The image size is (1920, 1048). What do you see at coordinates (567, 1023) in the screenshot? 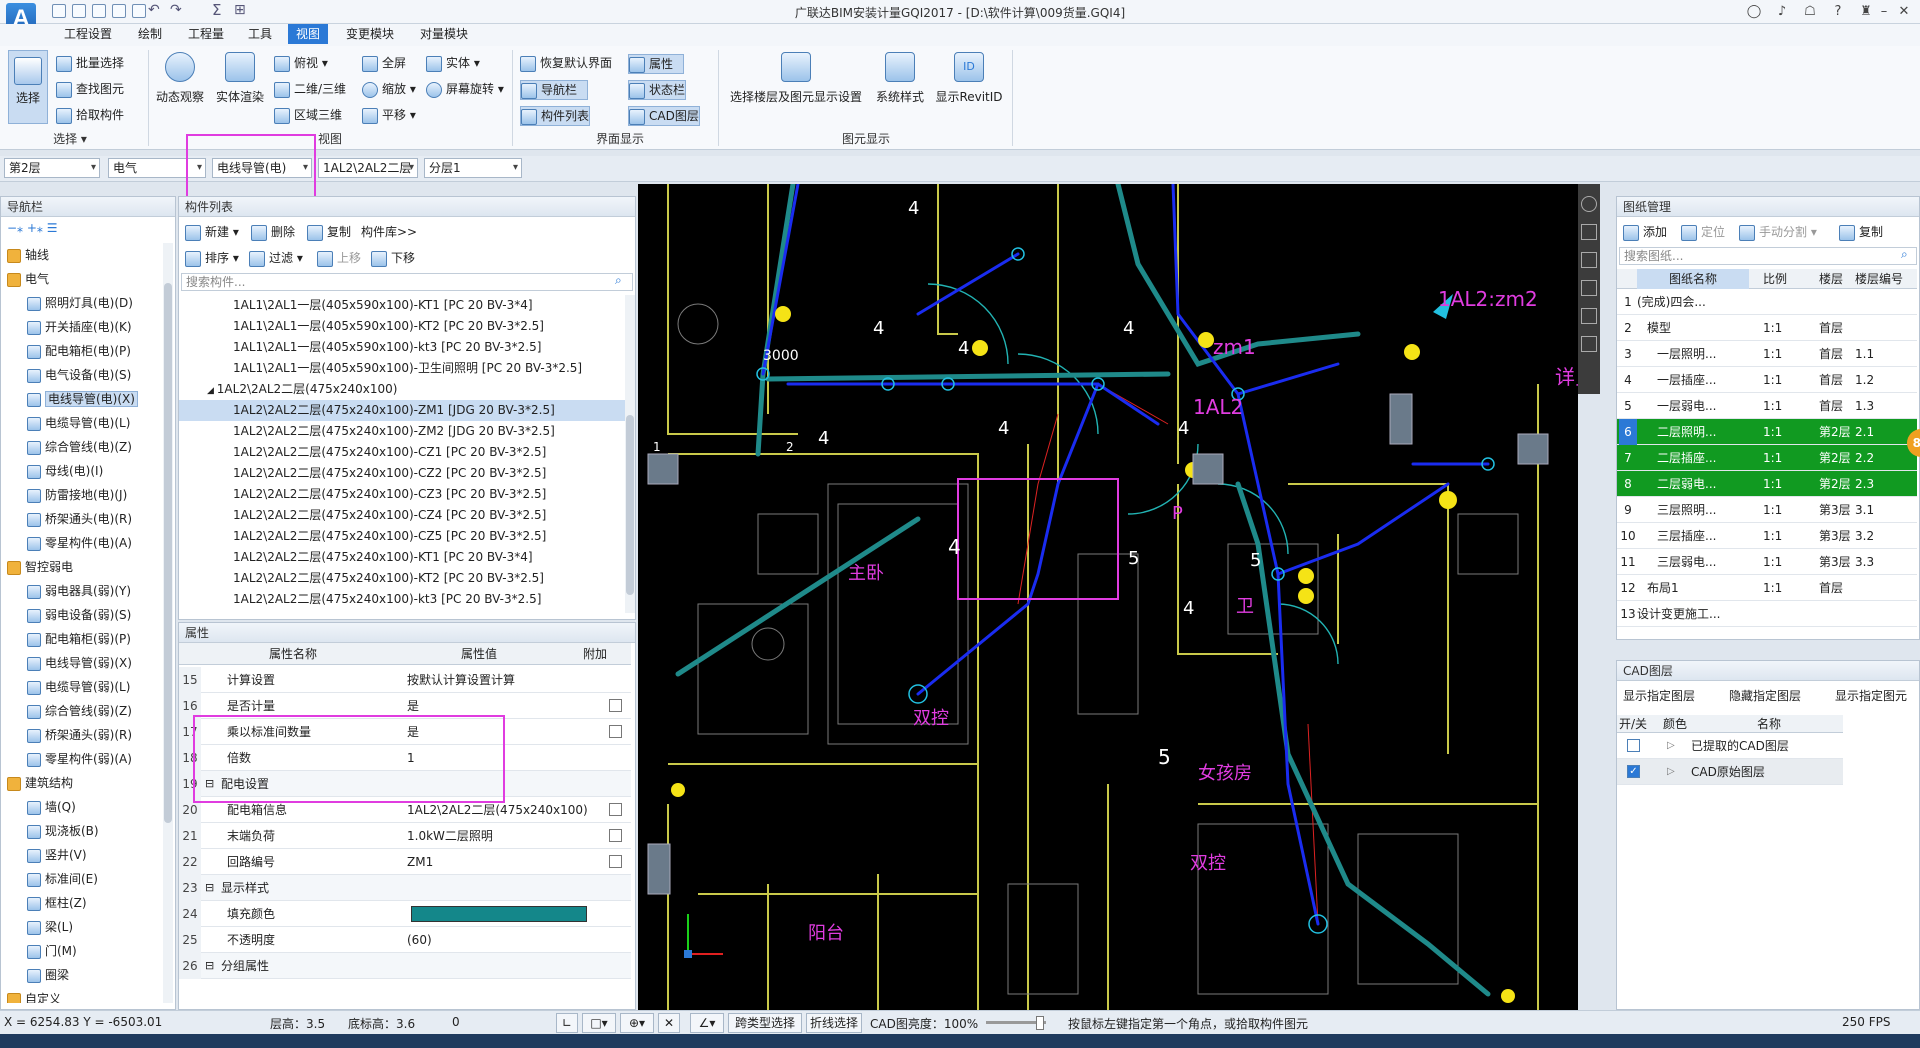
I see `ortho-icon: ∟` at bounding box center [567, 1023].